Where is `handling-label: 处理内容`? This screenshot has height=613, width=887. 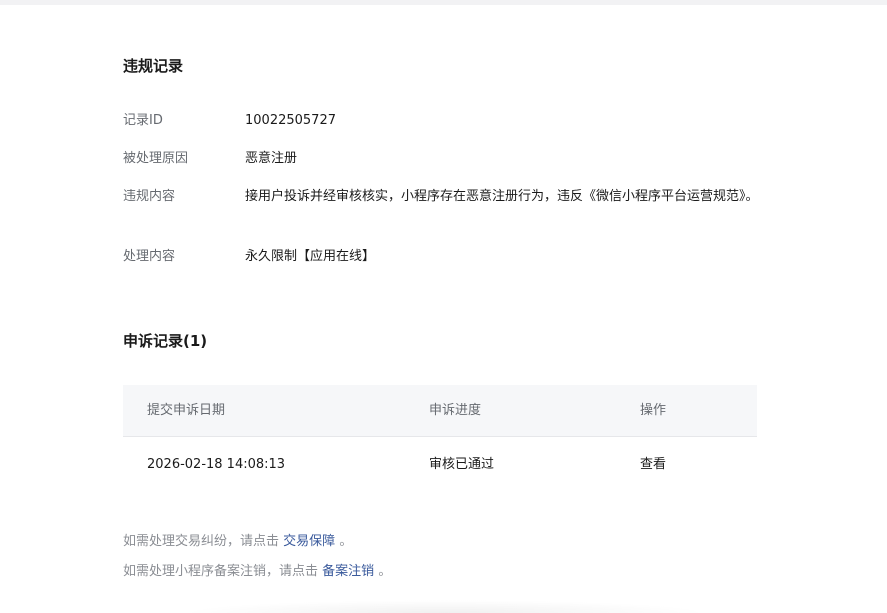
handling-label: 处理内容 is located at coordinates (149, 256).